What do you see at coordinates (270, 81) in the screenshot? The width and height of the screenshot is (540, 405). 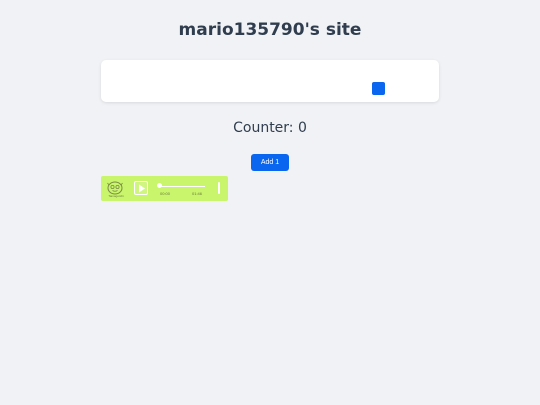 I see `content-card` at bounding box center [270, 81].